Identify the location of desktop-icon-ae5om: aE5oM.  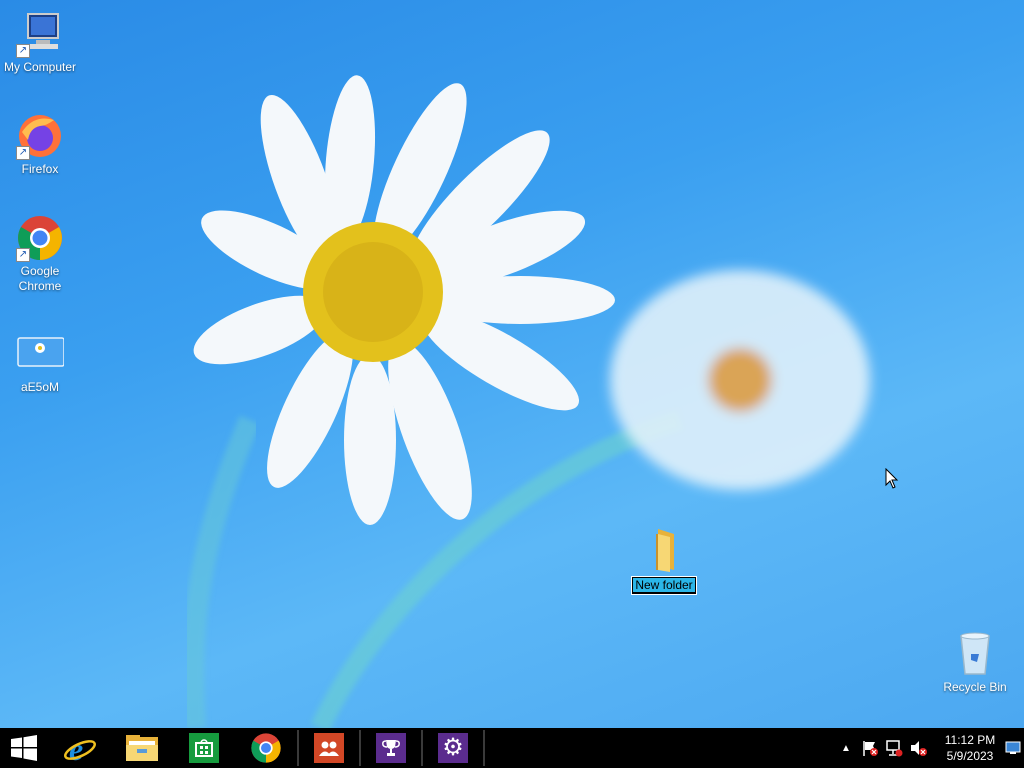
(40, 362).